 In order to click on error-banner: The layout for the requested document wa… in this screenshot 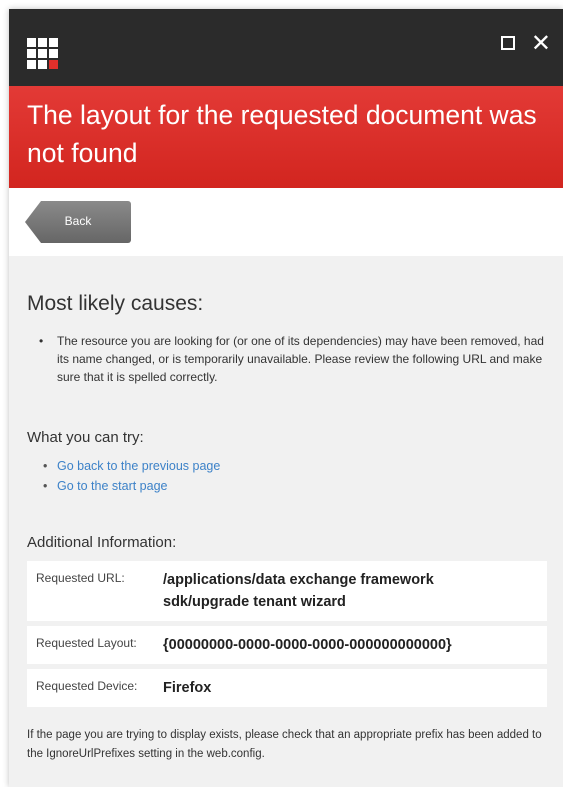, I will do `click(286, 137)`.